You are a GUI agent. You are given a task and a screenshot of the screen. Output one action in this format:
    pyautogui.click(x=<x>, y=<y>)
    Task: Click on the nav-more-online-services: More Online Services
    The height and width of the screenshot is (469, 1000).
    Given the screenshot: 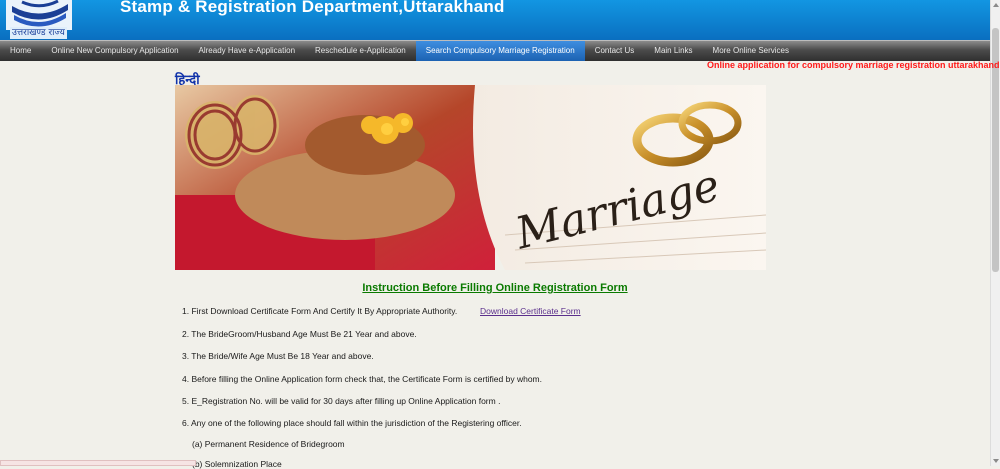 What is the action you would take?
    pyautogui.click(x=751, y=51)
    